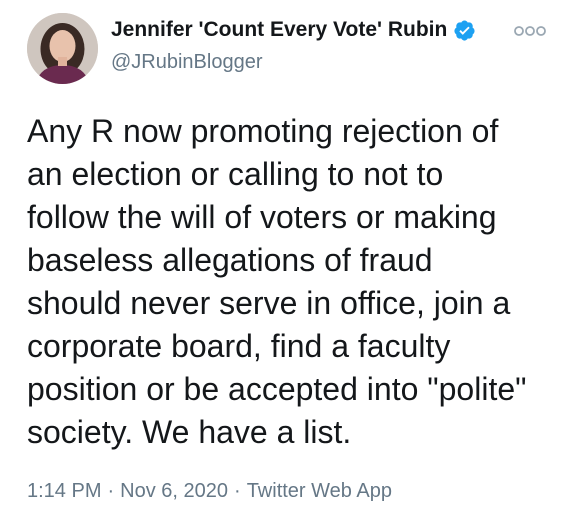  Describe the element at coordinates (530, 31) in the screenshot. I see `more-options-icon` at that location.